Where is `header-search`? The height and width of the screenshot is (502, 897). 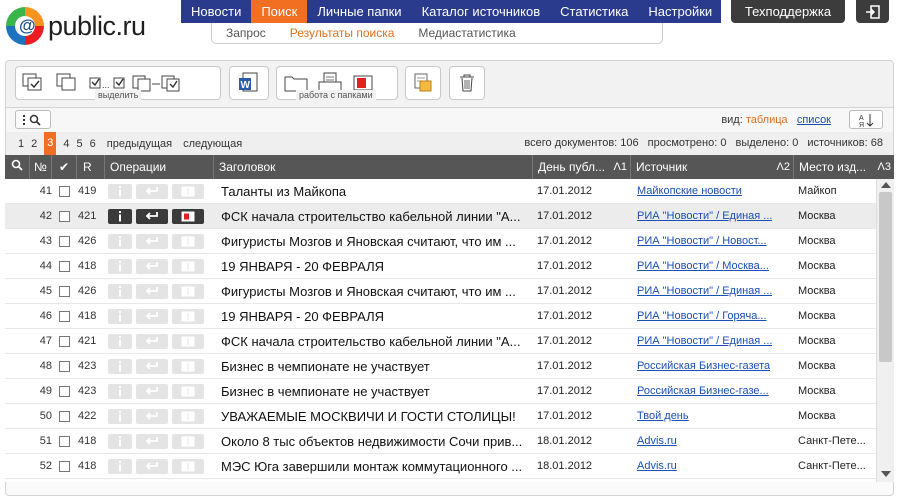
header-search is located at coordinates (17, 167).